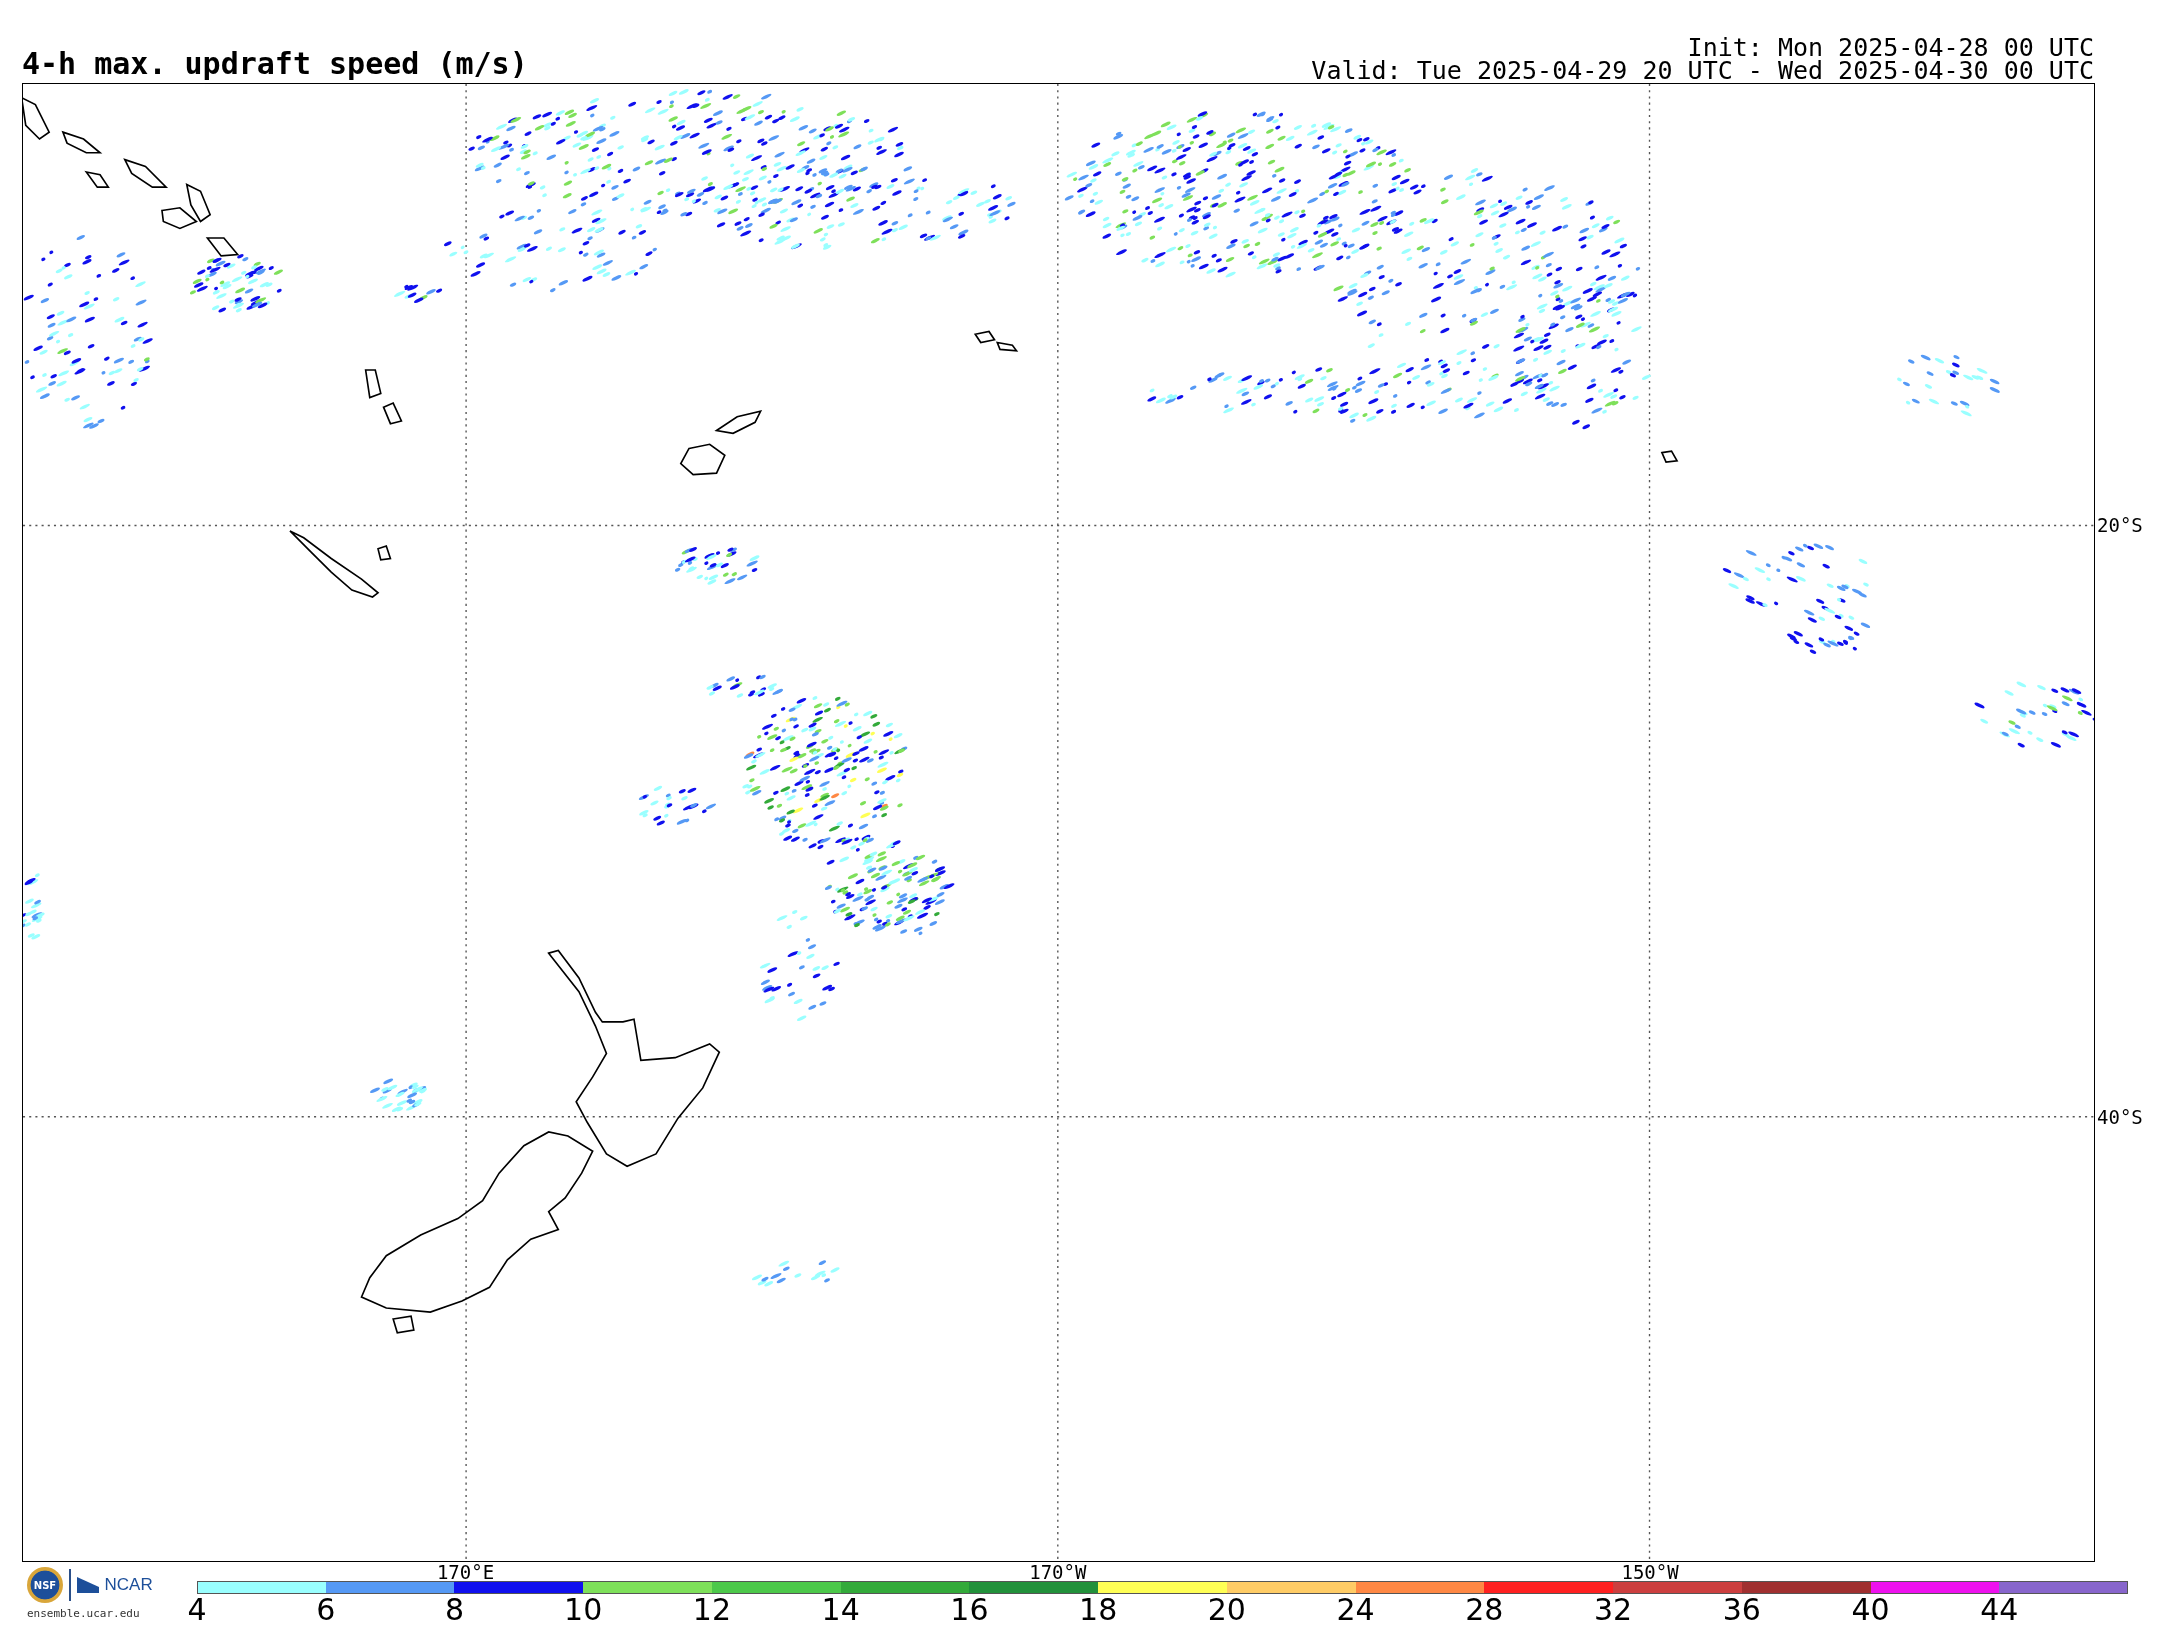 The image size is (2160, 1626). I want to click on colorbar-tick-label: 24, so click(1355, 1610).